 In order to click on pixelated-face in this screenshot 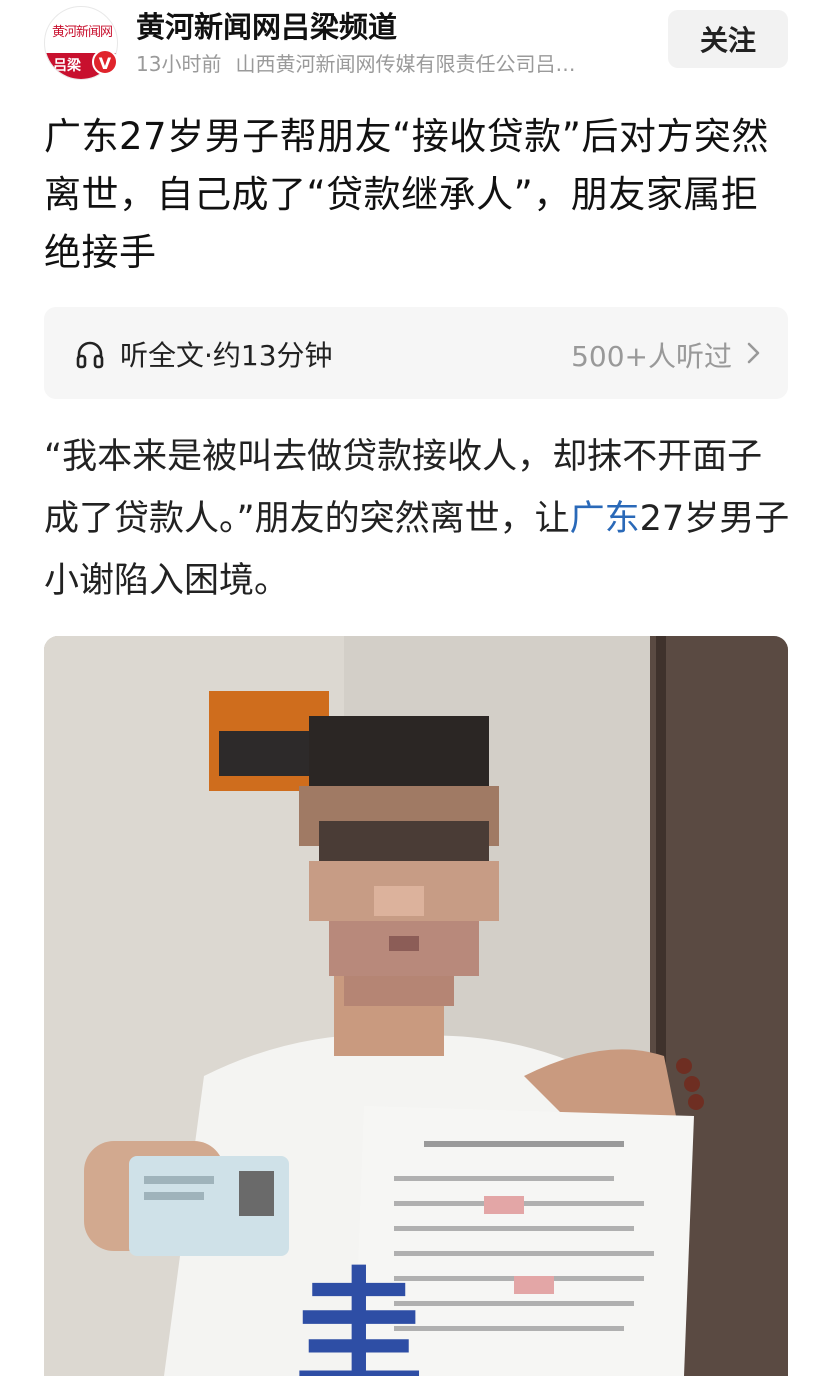, I will do `click(399, 861)`.